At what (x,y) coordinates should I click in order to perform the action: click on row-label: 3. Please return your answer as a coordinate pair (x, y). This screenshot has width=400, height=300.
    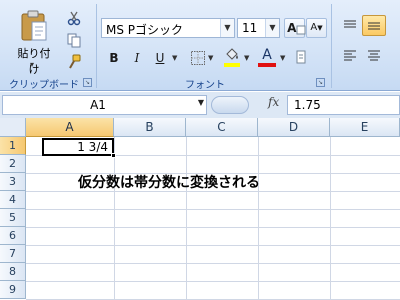
    Looking at the image, I should click on (12, 181).